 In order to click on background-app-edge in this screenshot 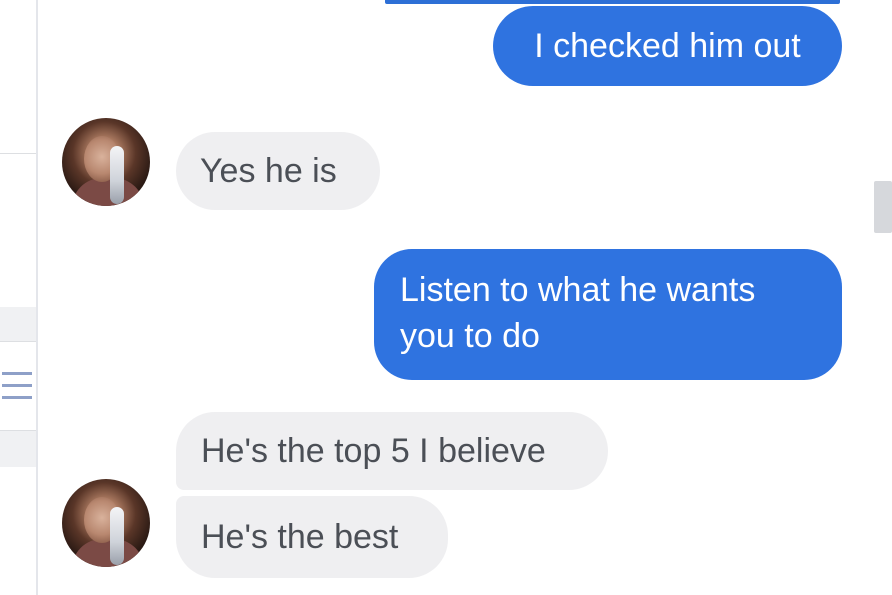, I will do `click(18, 297)`.